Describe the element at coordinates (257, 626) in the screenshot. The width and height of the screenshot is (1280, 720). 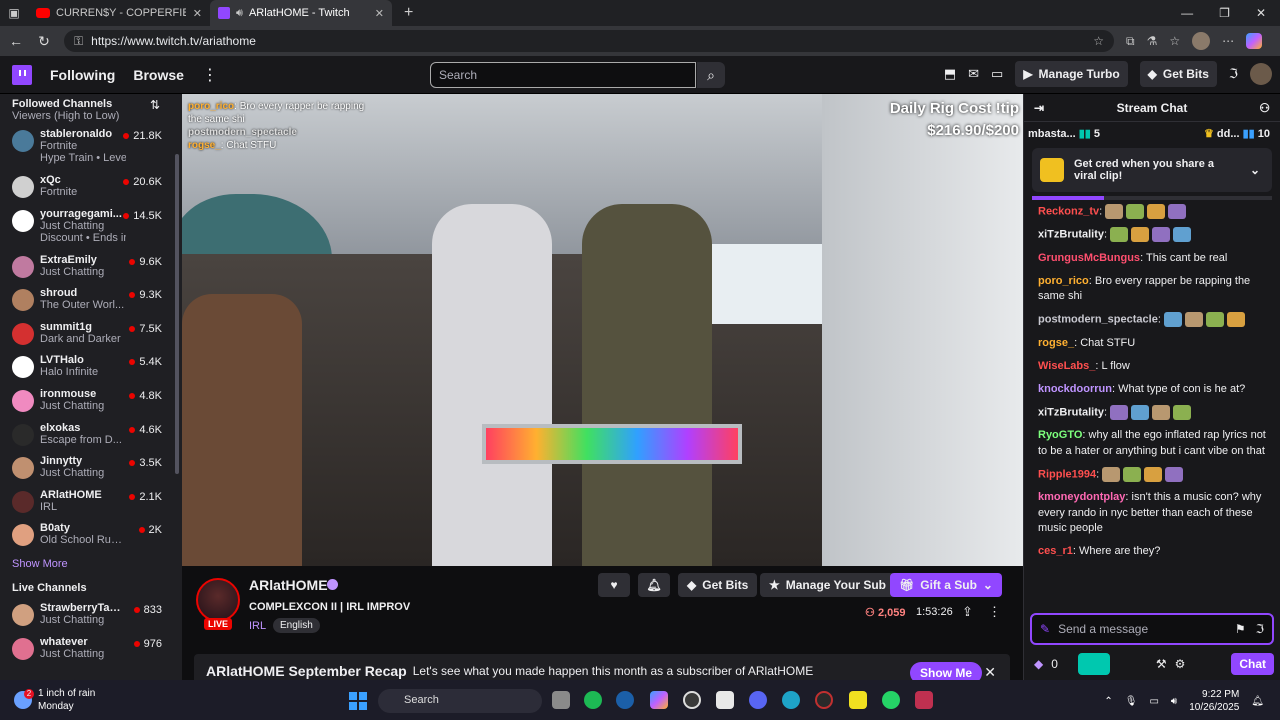
I see `category-link: IRL` at that location.